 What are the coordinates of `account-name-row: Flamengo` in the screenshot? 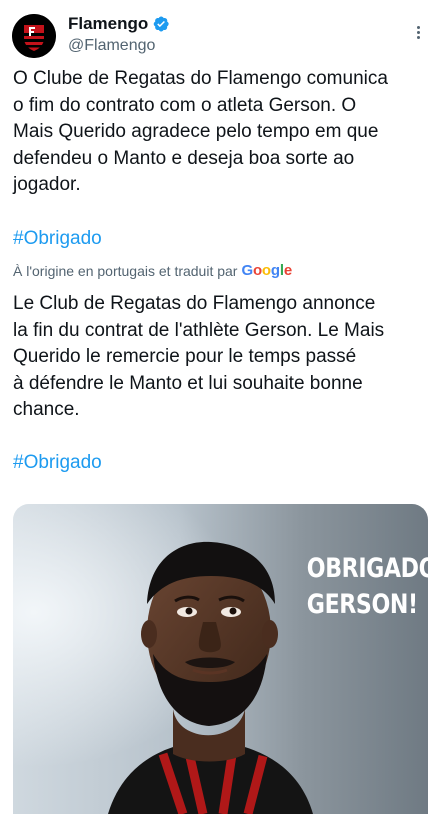 It's located at (119, 24).